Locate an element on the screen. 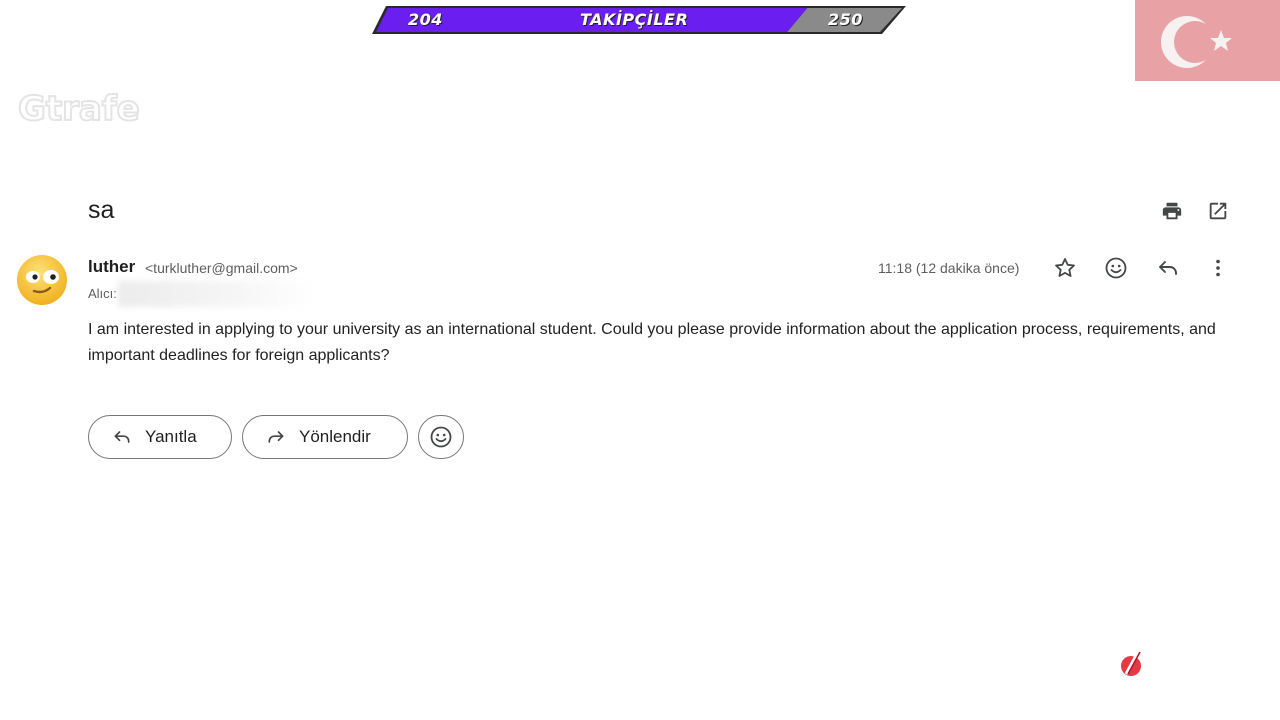 The image size is (1280, 720). emoji-reaction-button is located at coordinates (441, 437).